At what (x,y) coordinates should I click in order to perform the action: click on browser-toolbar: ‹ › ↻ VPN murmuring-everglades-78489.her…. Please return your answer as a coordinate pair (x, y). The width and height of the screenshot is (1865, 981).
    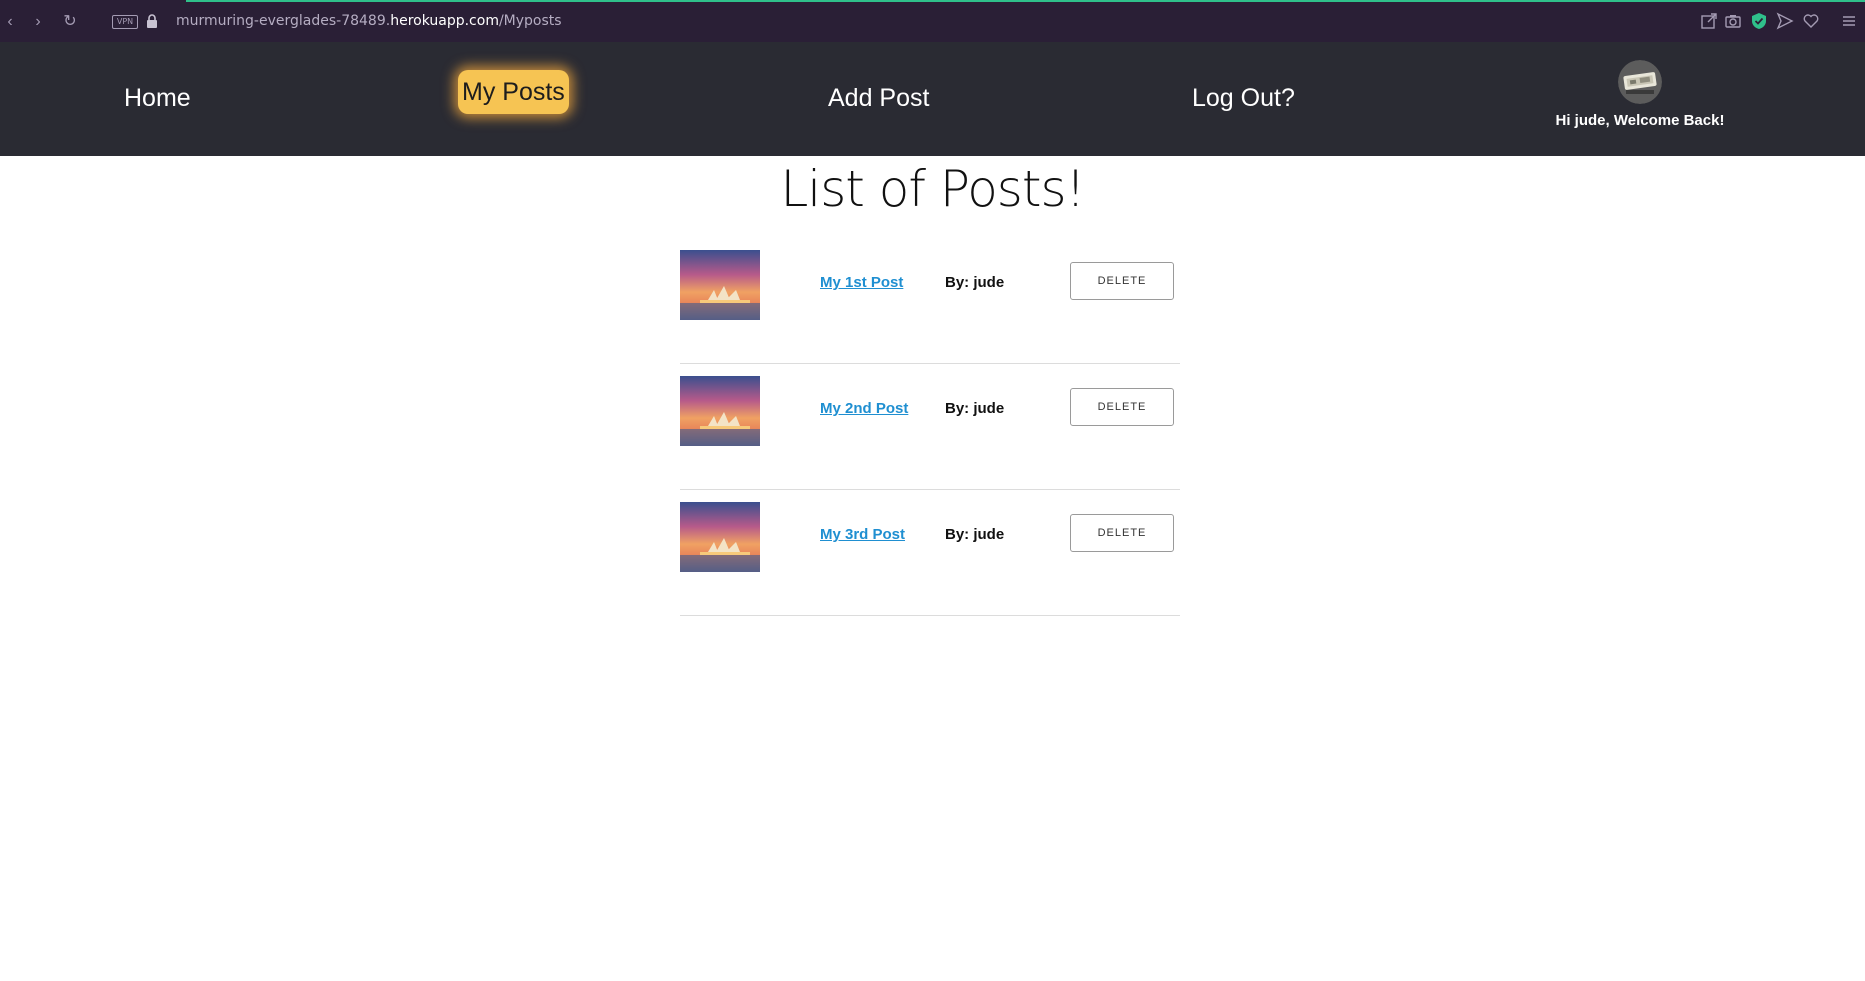
    Looking at the image, I should click on (932, 21).